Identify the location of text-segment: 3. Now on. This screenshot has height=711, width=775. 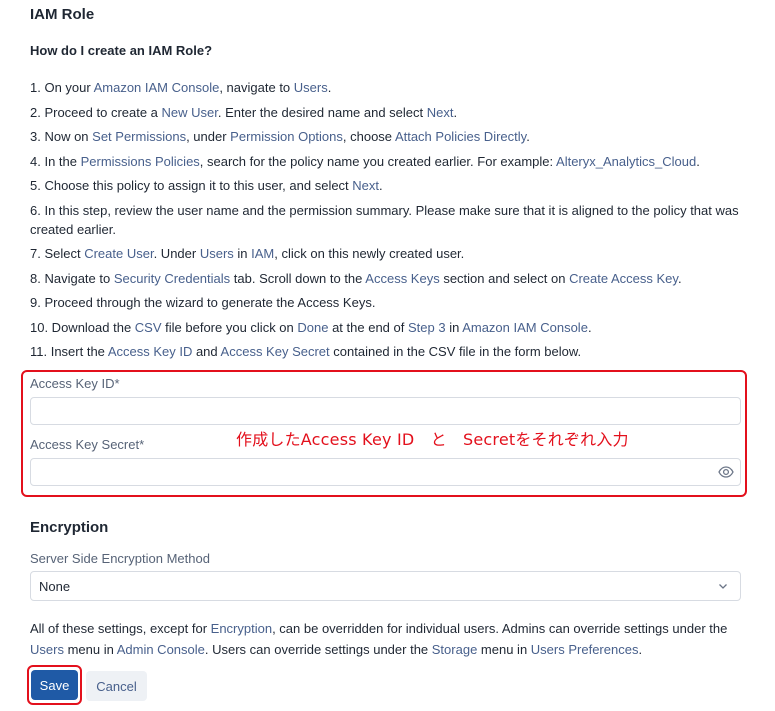
(61, 136).